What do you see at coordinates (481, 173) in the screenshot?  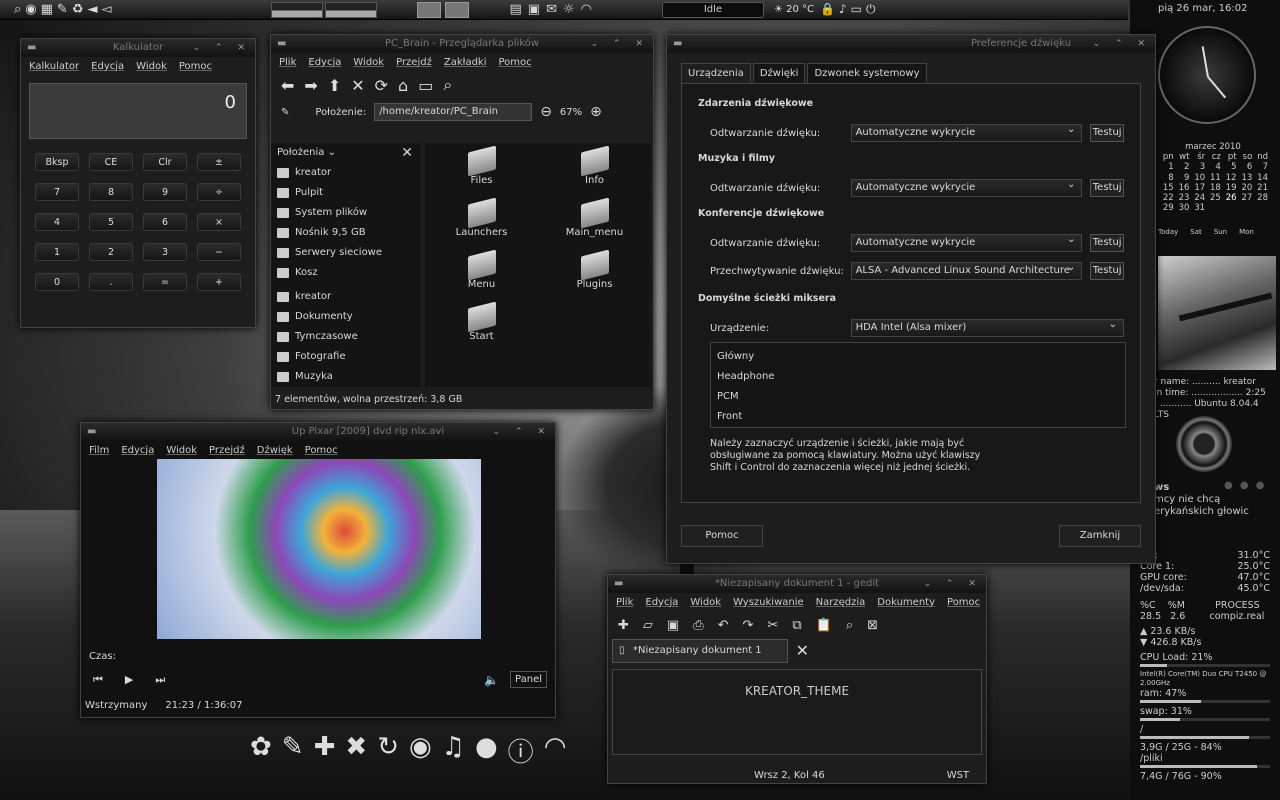 I see `file-item: Files` at bounding box center [481, 173].